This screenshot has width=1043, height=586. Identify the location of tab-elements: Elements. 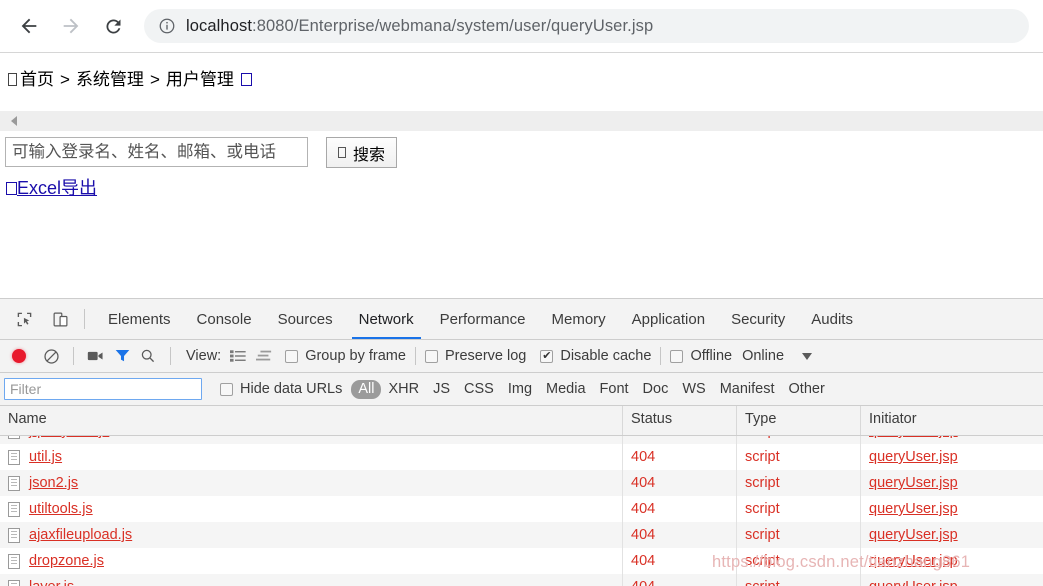
(139, 319).